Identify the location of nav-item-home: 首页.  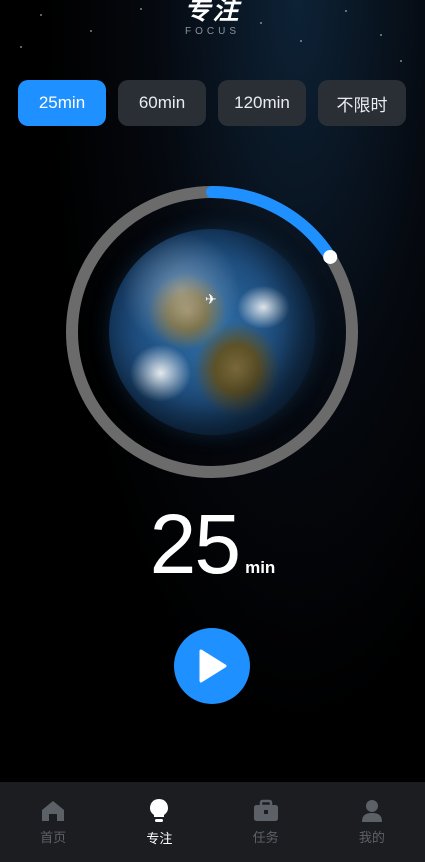
(53, 822).